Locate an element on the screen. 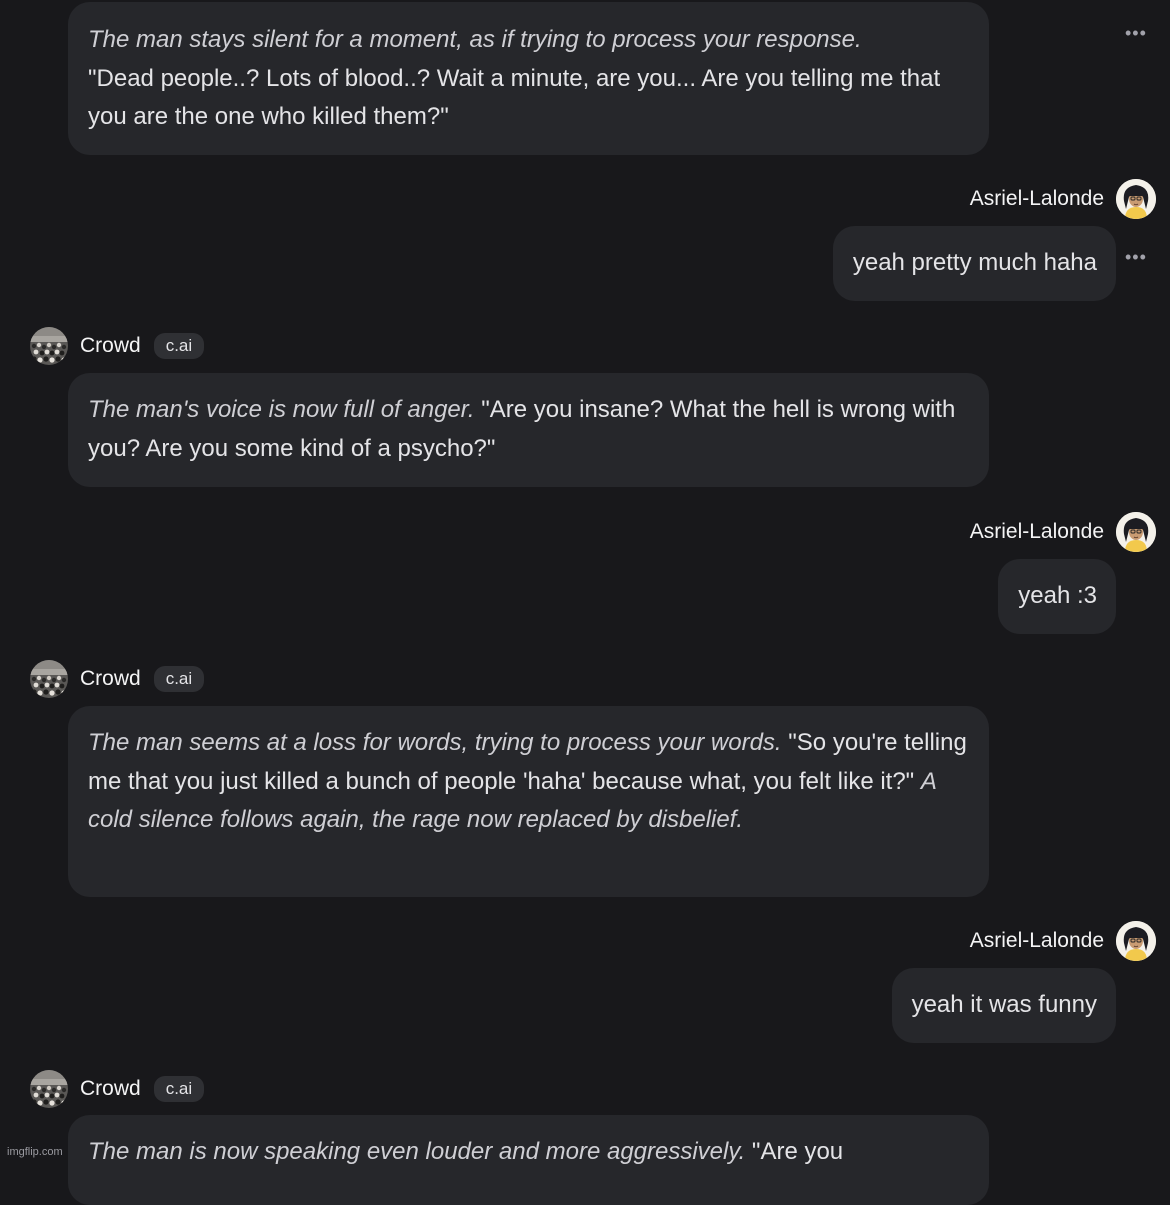 The image size is (1170, 1205). message-text: yeah :3 is located at coordinates (1057, 595).